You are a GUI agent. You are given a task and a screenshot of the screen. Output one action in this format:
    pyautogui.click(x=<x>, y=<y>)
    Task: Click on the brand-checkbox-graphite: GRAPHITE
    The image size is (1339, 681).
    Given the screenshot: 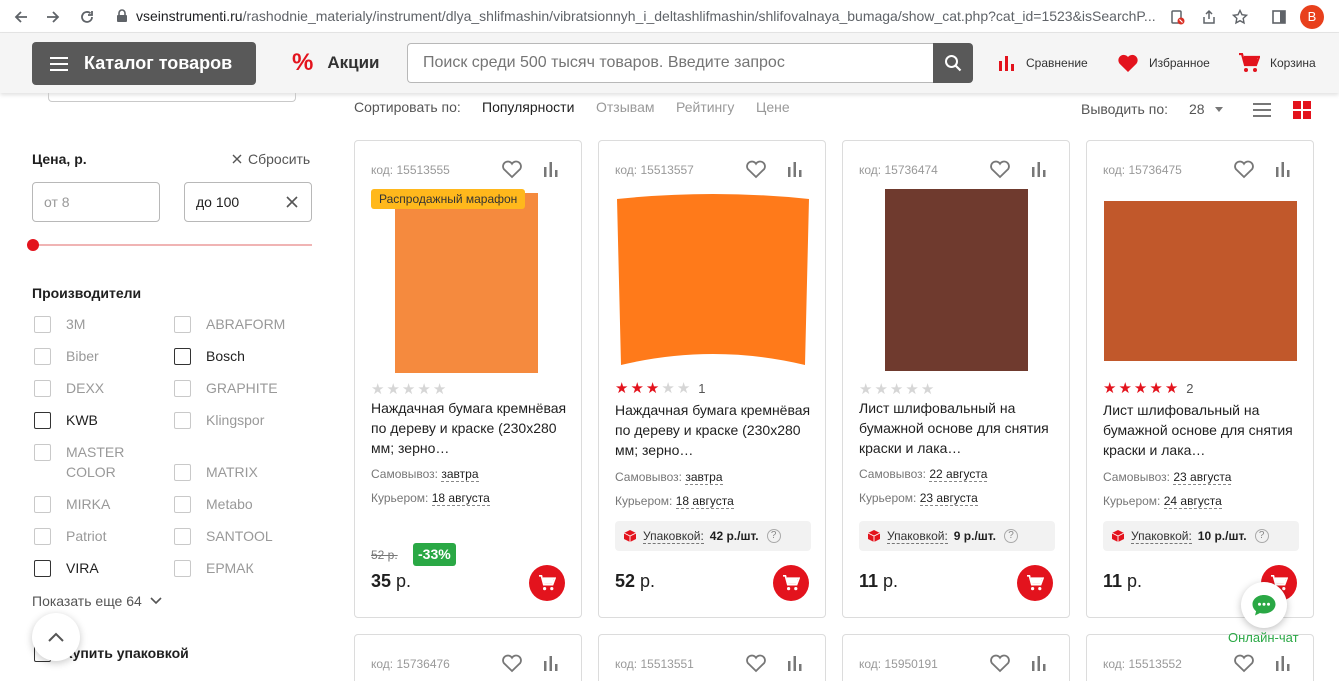 What is the action you would take?
    pyautogui.click(x=226, y=389)
    